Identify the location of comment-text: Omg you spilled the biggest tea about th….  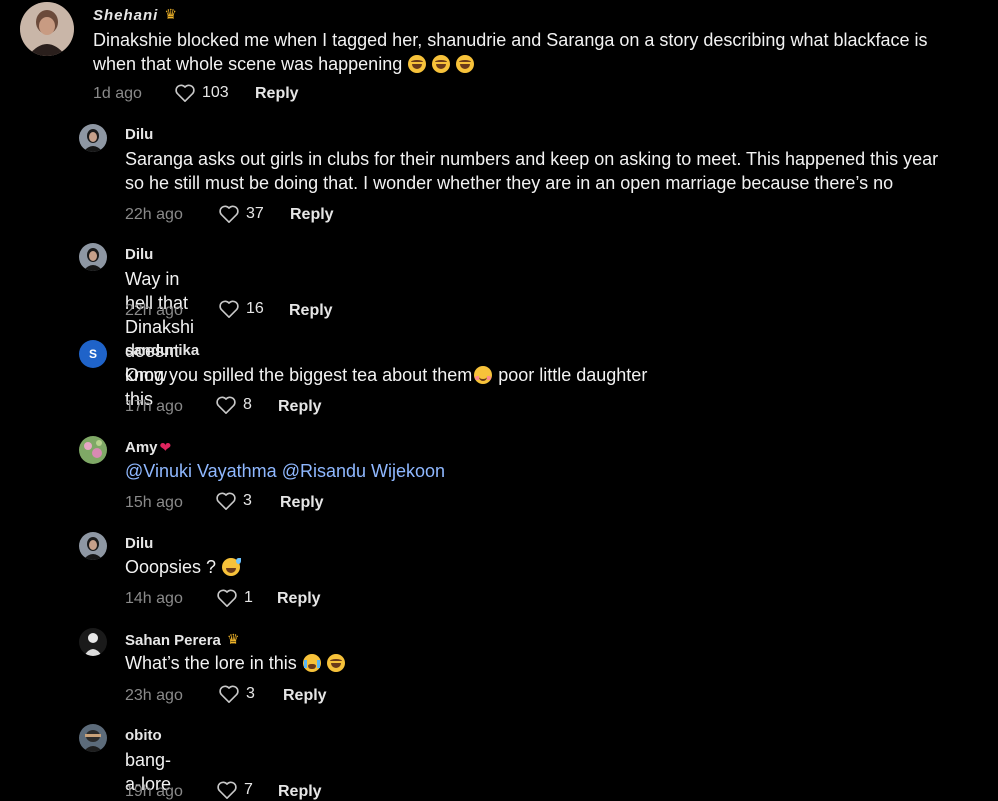
(386, 375).